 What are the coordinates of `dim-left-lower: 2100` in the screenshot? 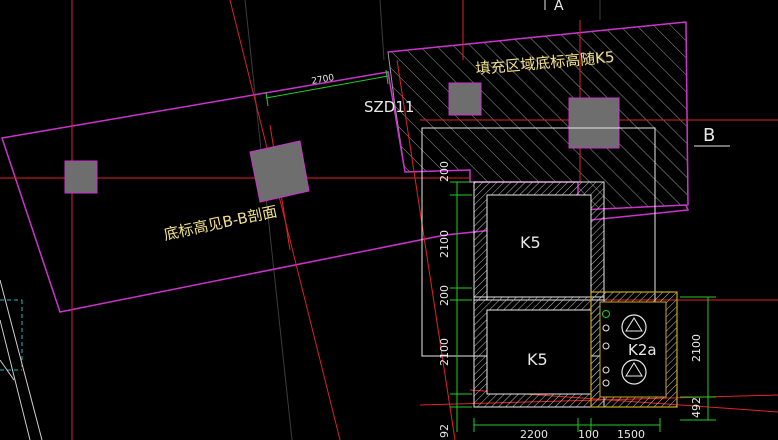 It's located at (444, 352).